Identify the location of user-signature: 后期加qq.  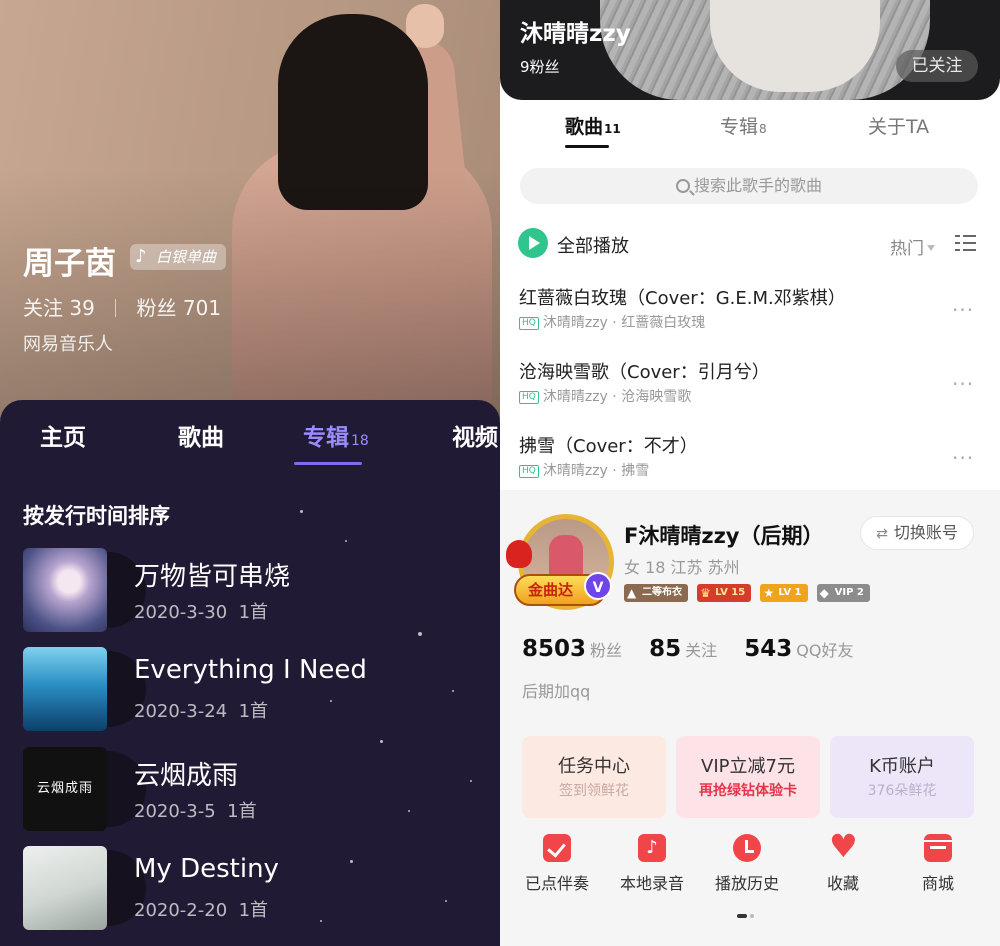
(556, 691).